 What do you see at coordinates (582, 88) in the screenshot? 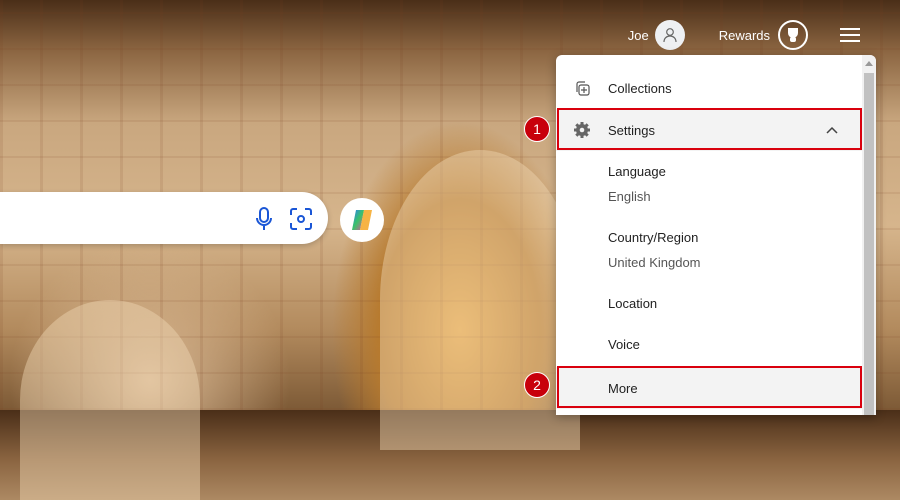
I see `collections-icon` at bounding box center [582, 88].